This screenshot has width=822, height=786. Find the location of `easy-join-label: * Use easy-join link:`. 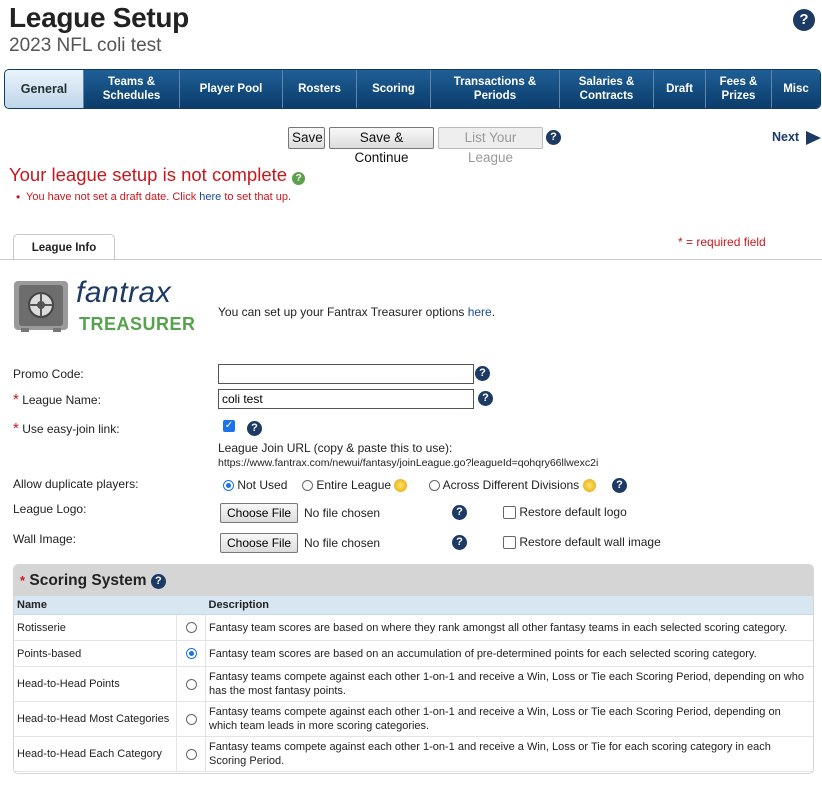

easy-join-label: * Use easy-join link: is located at coordinates (66, 428).